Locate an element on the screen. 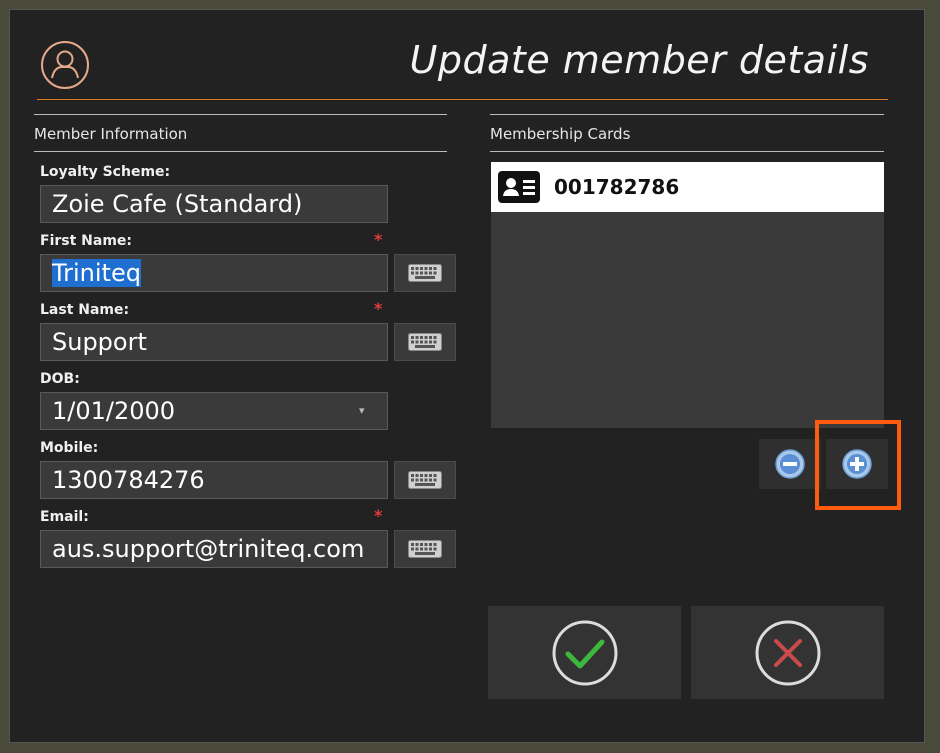 This screenshot has height=753, width=940. membership-card-list: 001782786 is located at coordinates (687, 295).